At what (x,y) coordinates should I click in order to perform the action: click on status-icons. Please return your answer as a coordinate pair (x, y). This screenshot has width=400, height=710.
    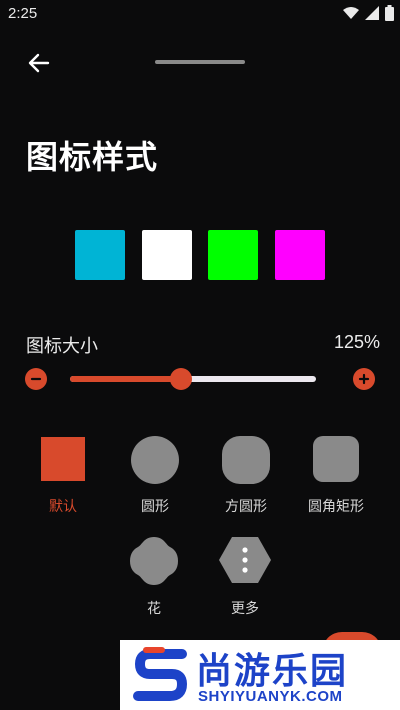
    Looking at the image, I should click on (368, 13).